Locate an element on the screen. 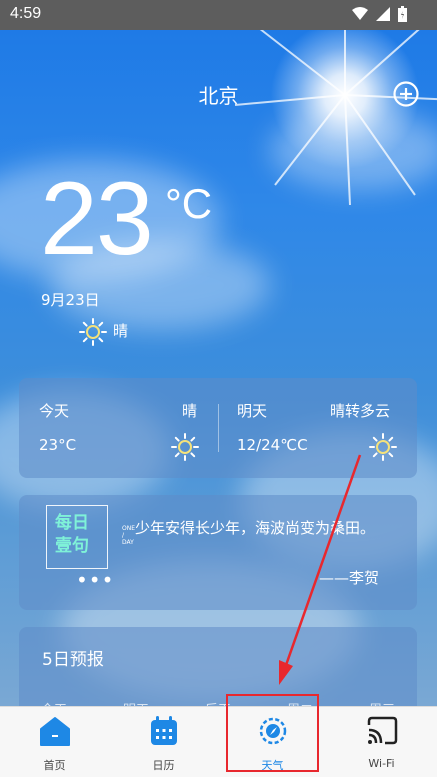 The height and width of the screenshot is (777, 437). status-bar: 4:59 is located at coordinates (218, 15).